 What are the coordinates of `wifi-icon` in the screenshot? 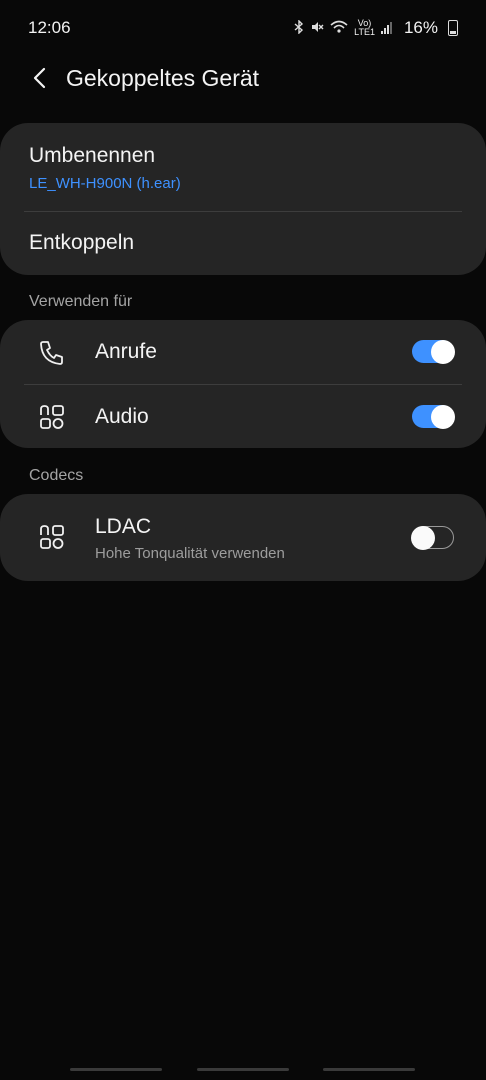 It's located at (339, 28).